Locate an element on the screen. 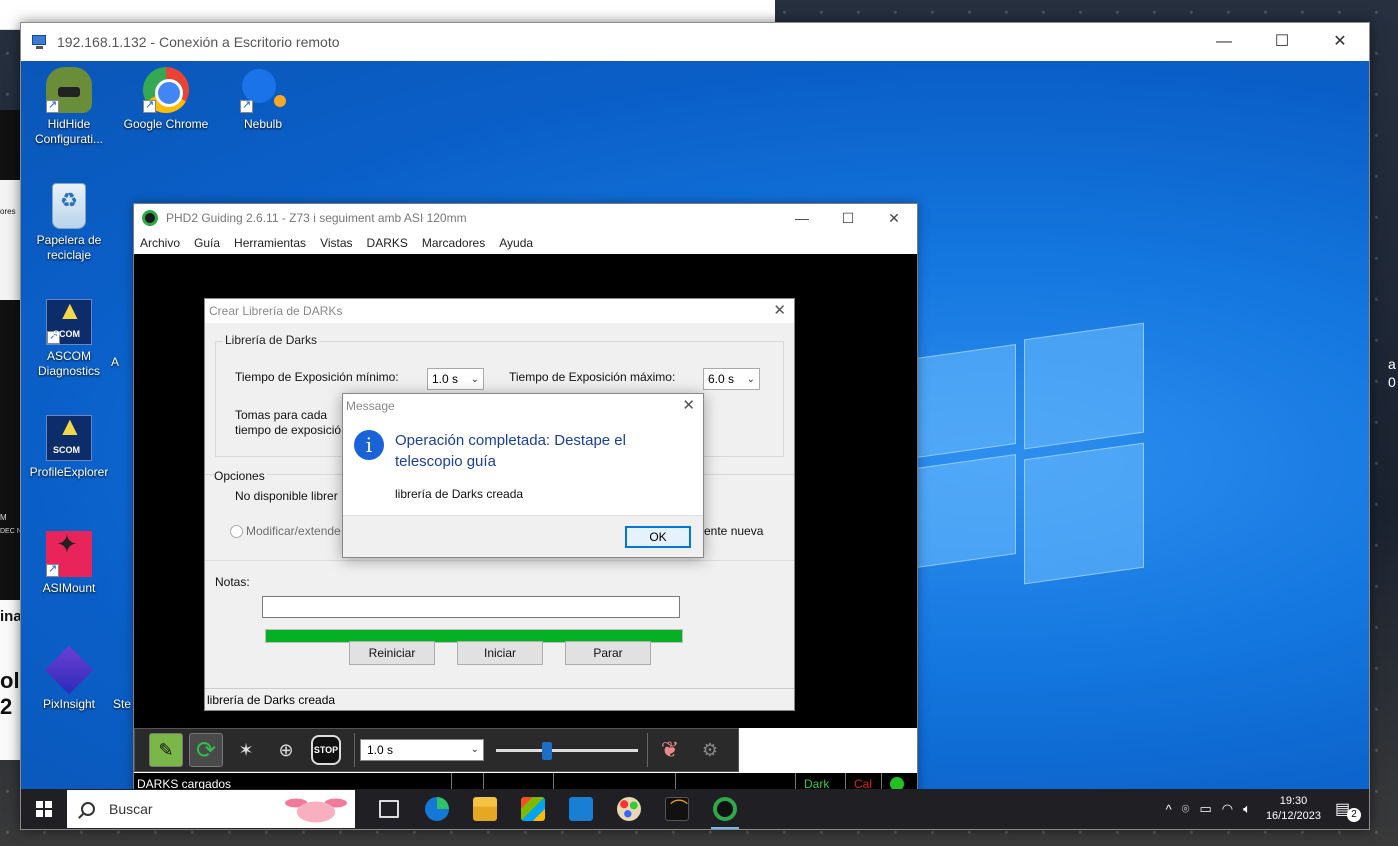  menu-ayuda: Ayuda is located at coordinates (516, 243).